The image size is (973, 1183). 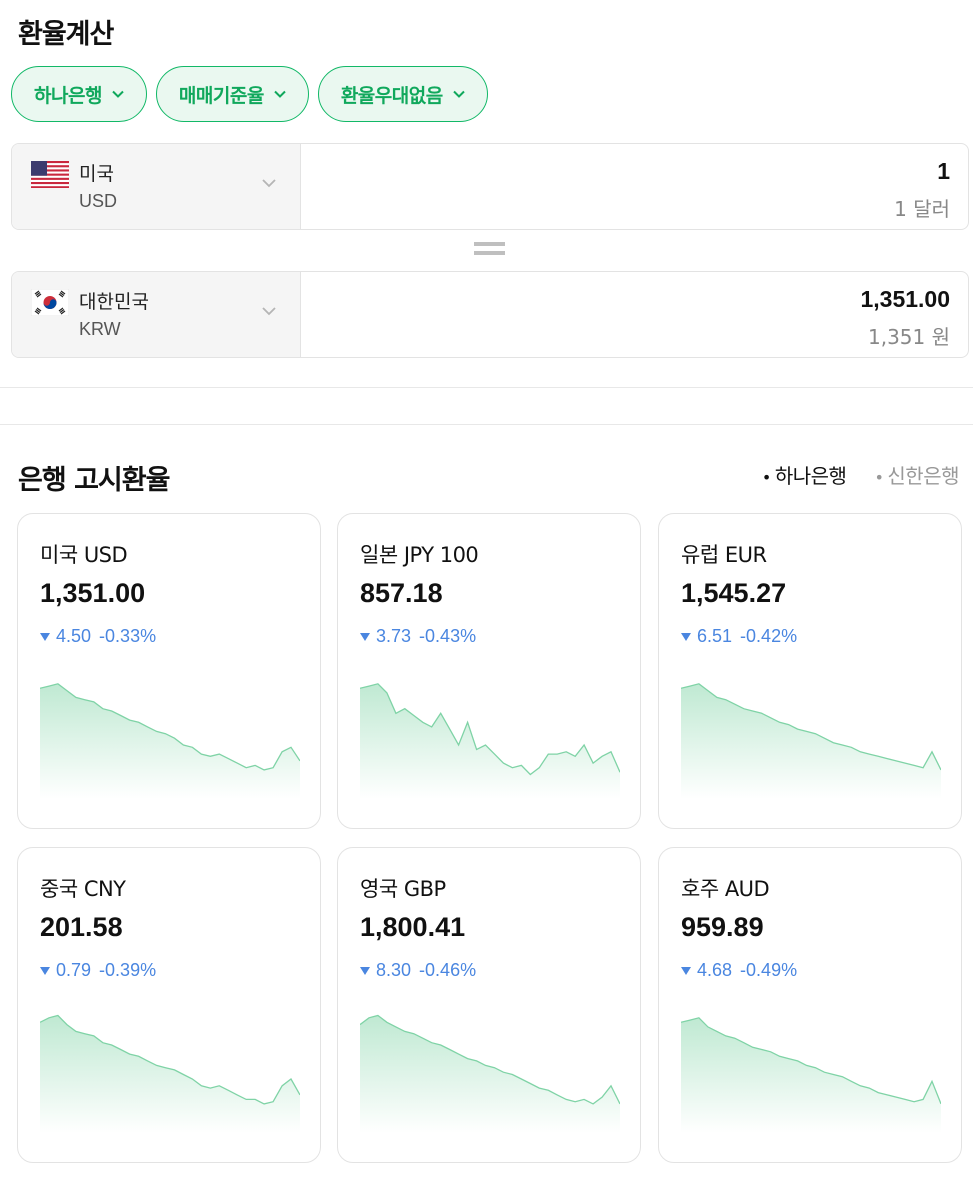 I want to click on exchange-rate: 1,545.27, so click(x=734, y=593).